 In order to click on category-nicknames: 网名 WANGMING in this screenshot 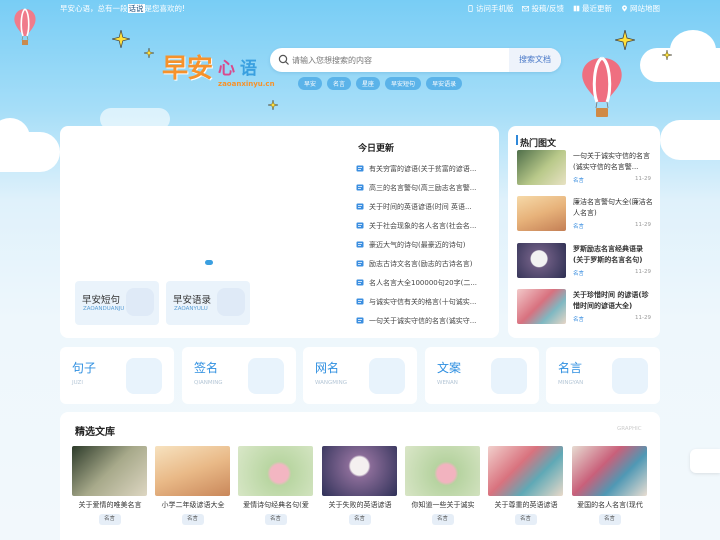, I will do `click(360, 375)`.